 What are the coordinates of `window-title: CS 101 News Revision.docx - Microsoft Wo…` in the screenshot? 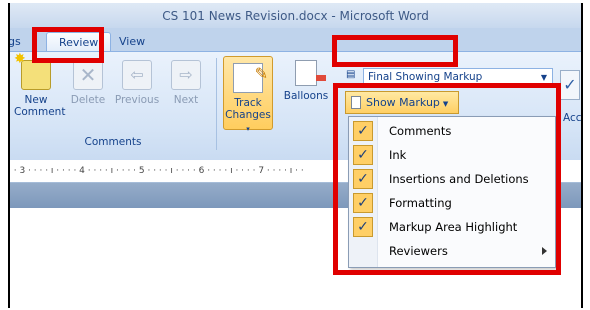 It's located at (295, 16).